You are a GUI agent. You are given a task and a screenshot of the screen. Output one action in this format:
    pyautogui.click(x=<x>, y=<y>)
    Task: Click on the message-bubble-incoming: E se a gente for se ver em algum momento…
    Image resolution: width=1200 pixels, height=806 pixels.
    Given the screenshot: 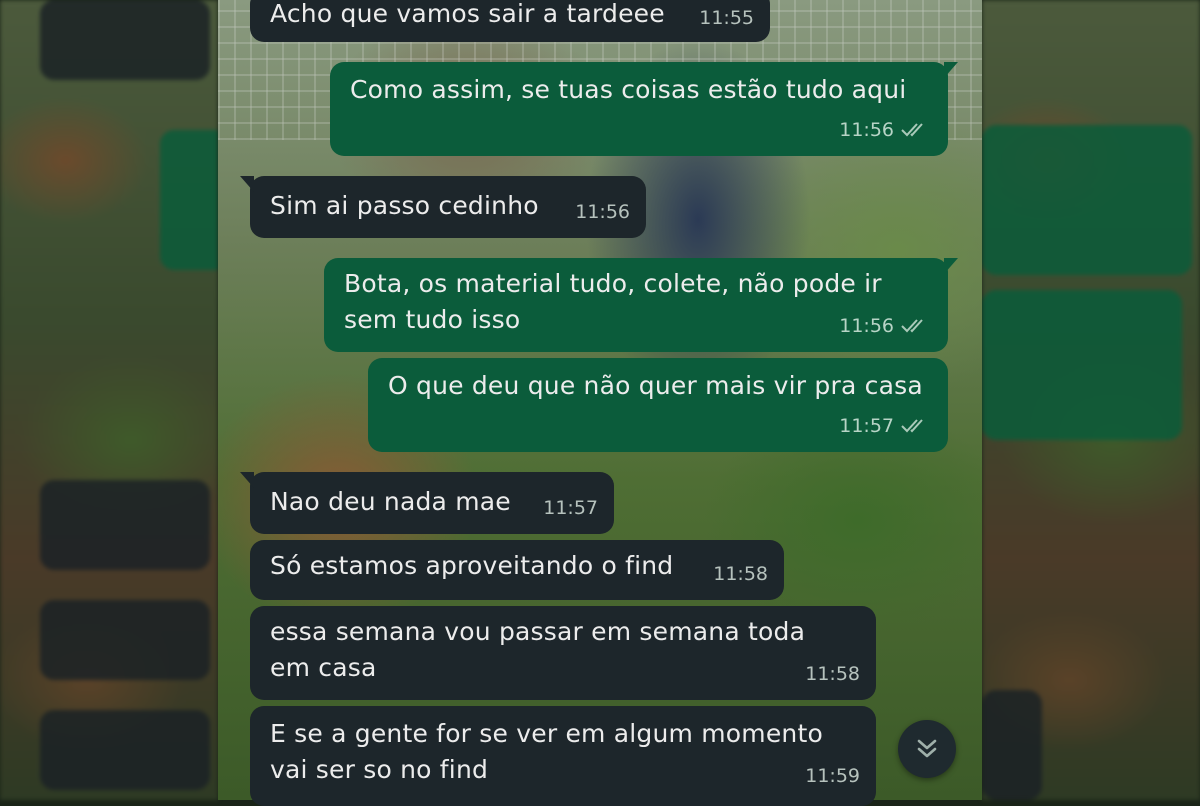 What is the action you would take?
    pyautogui.click(x=563, y=756)
    